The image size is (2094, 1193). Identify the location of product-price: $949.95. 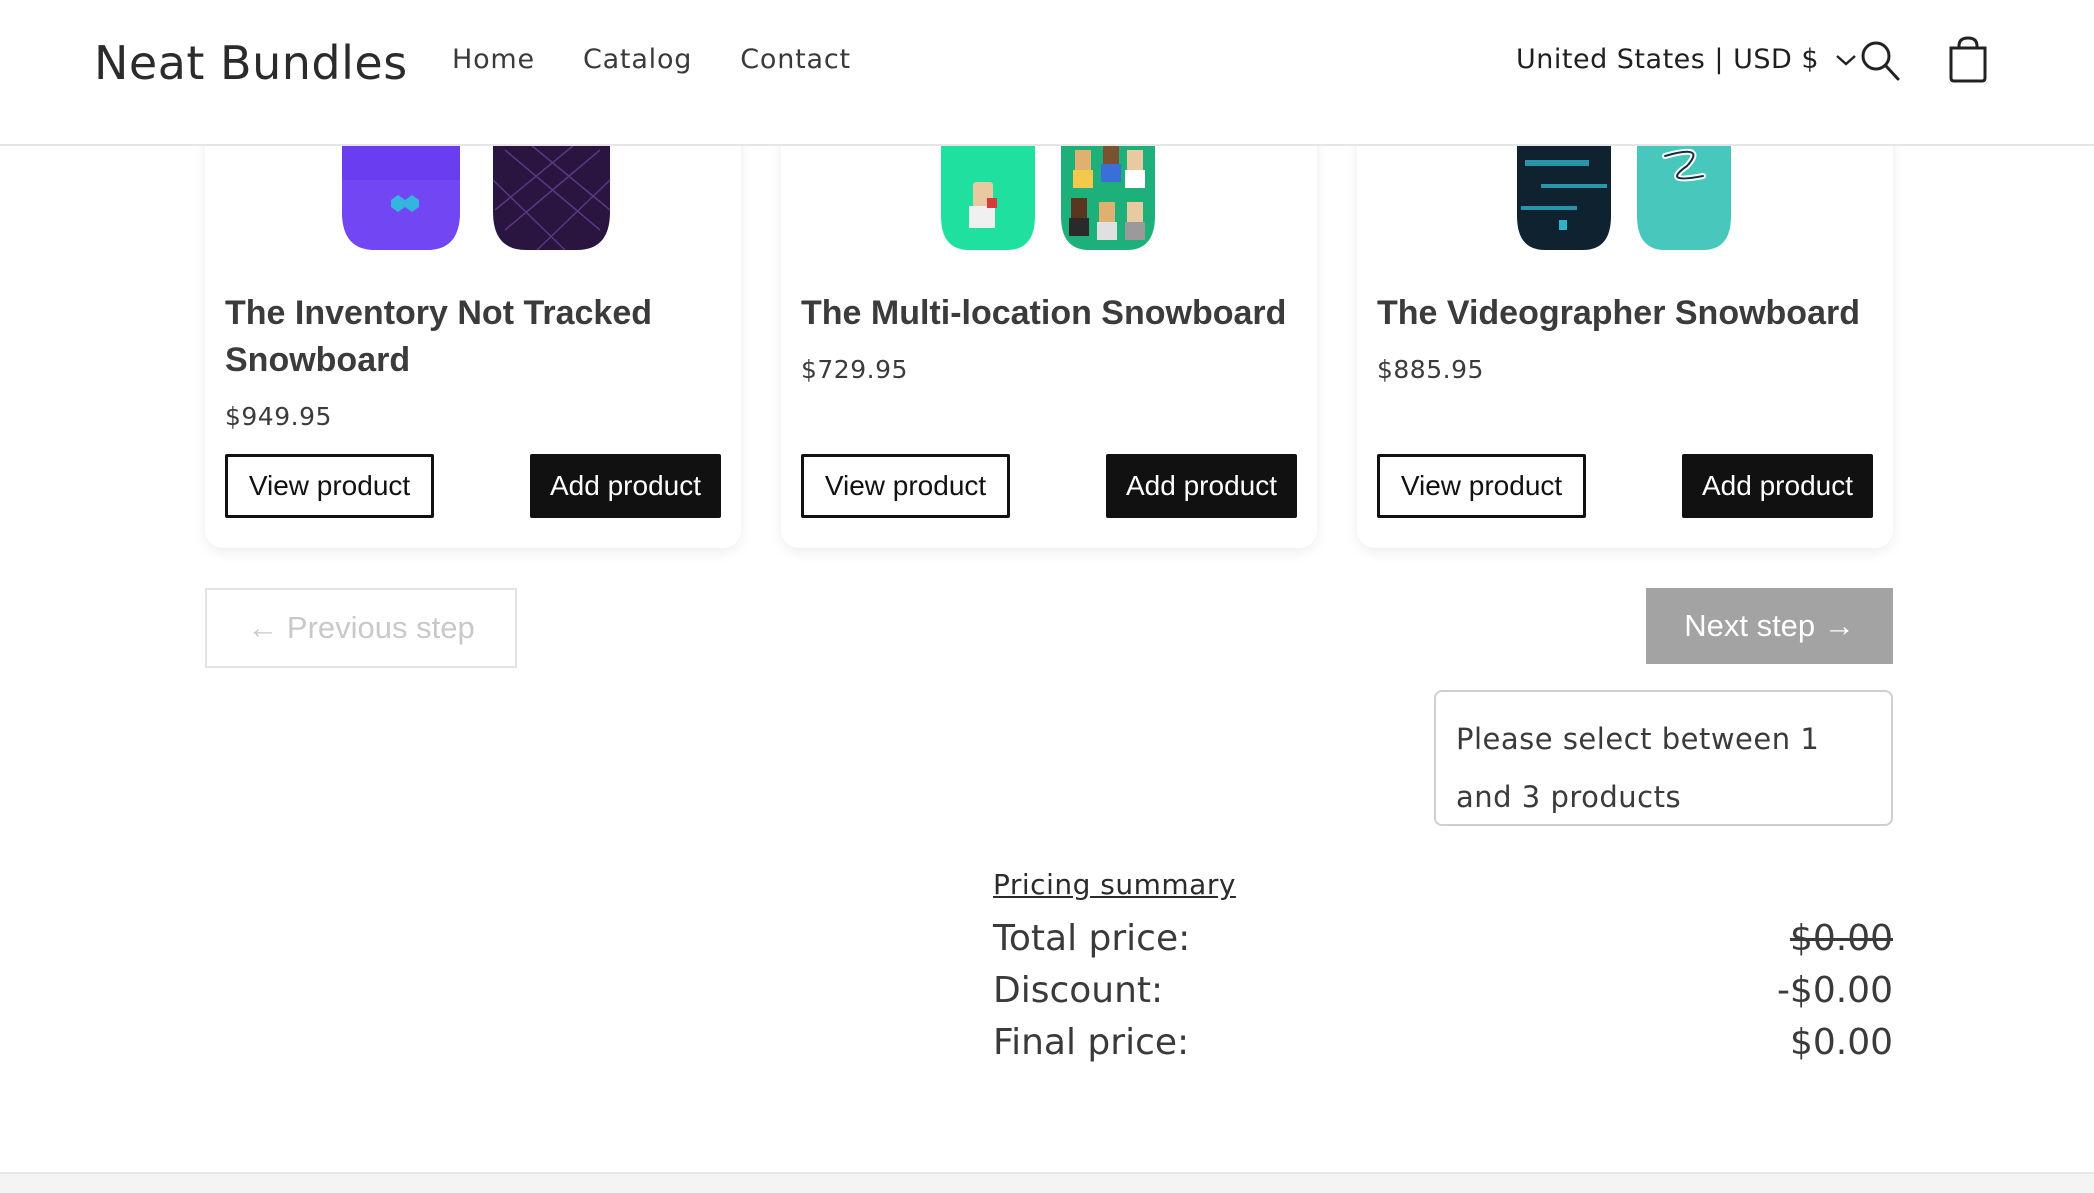
(278, 416).